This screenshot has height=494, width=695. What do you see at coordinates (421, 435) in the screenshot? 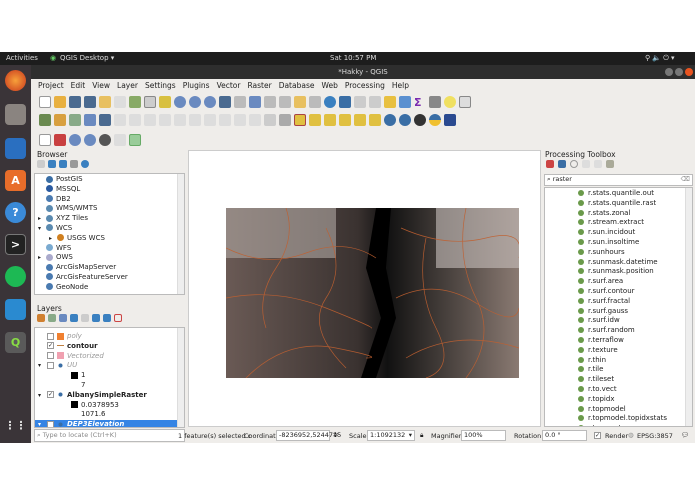
I see `lock-scale-icon: 🔒︎` at bounding box center [421, 435].